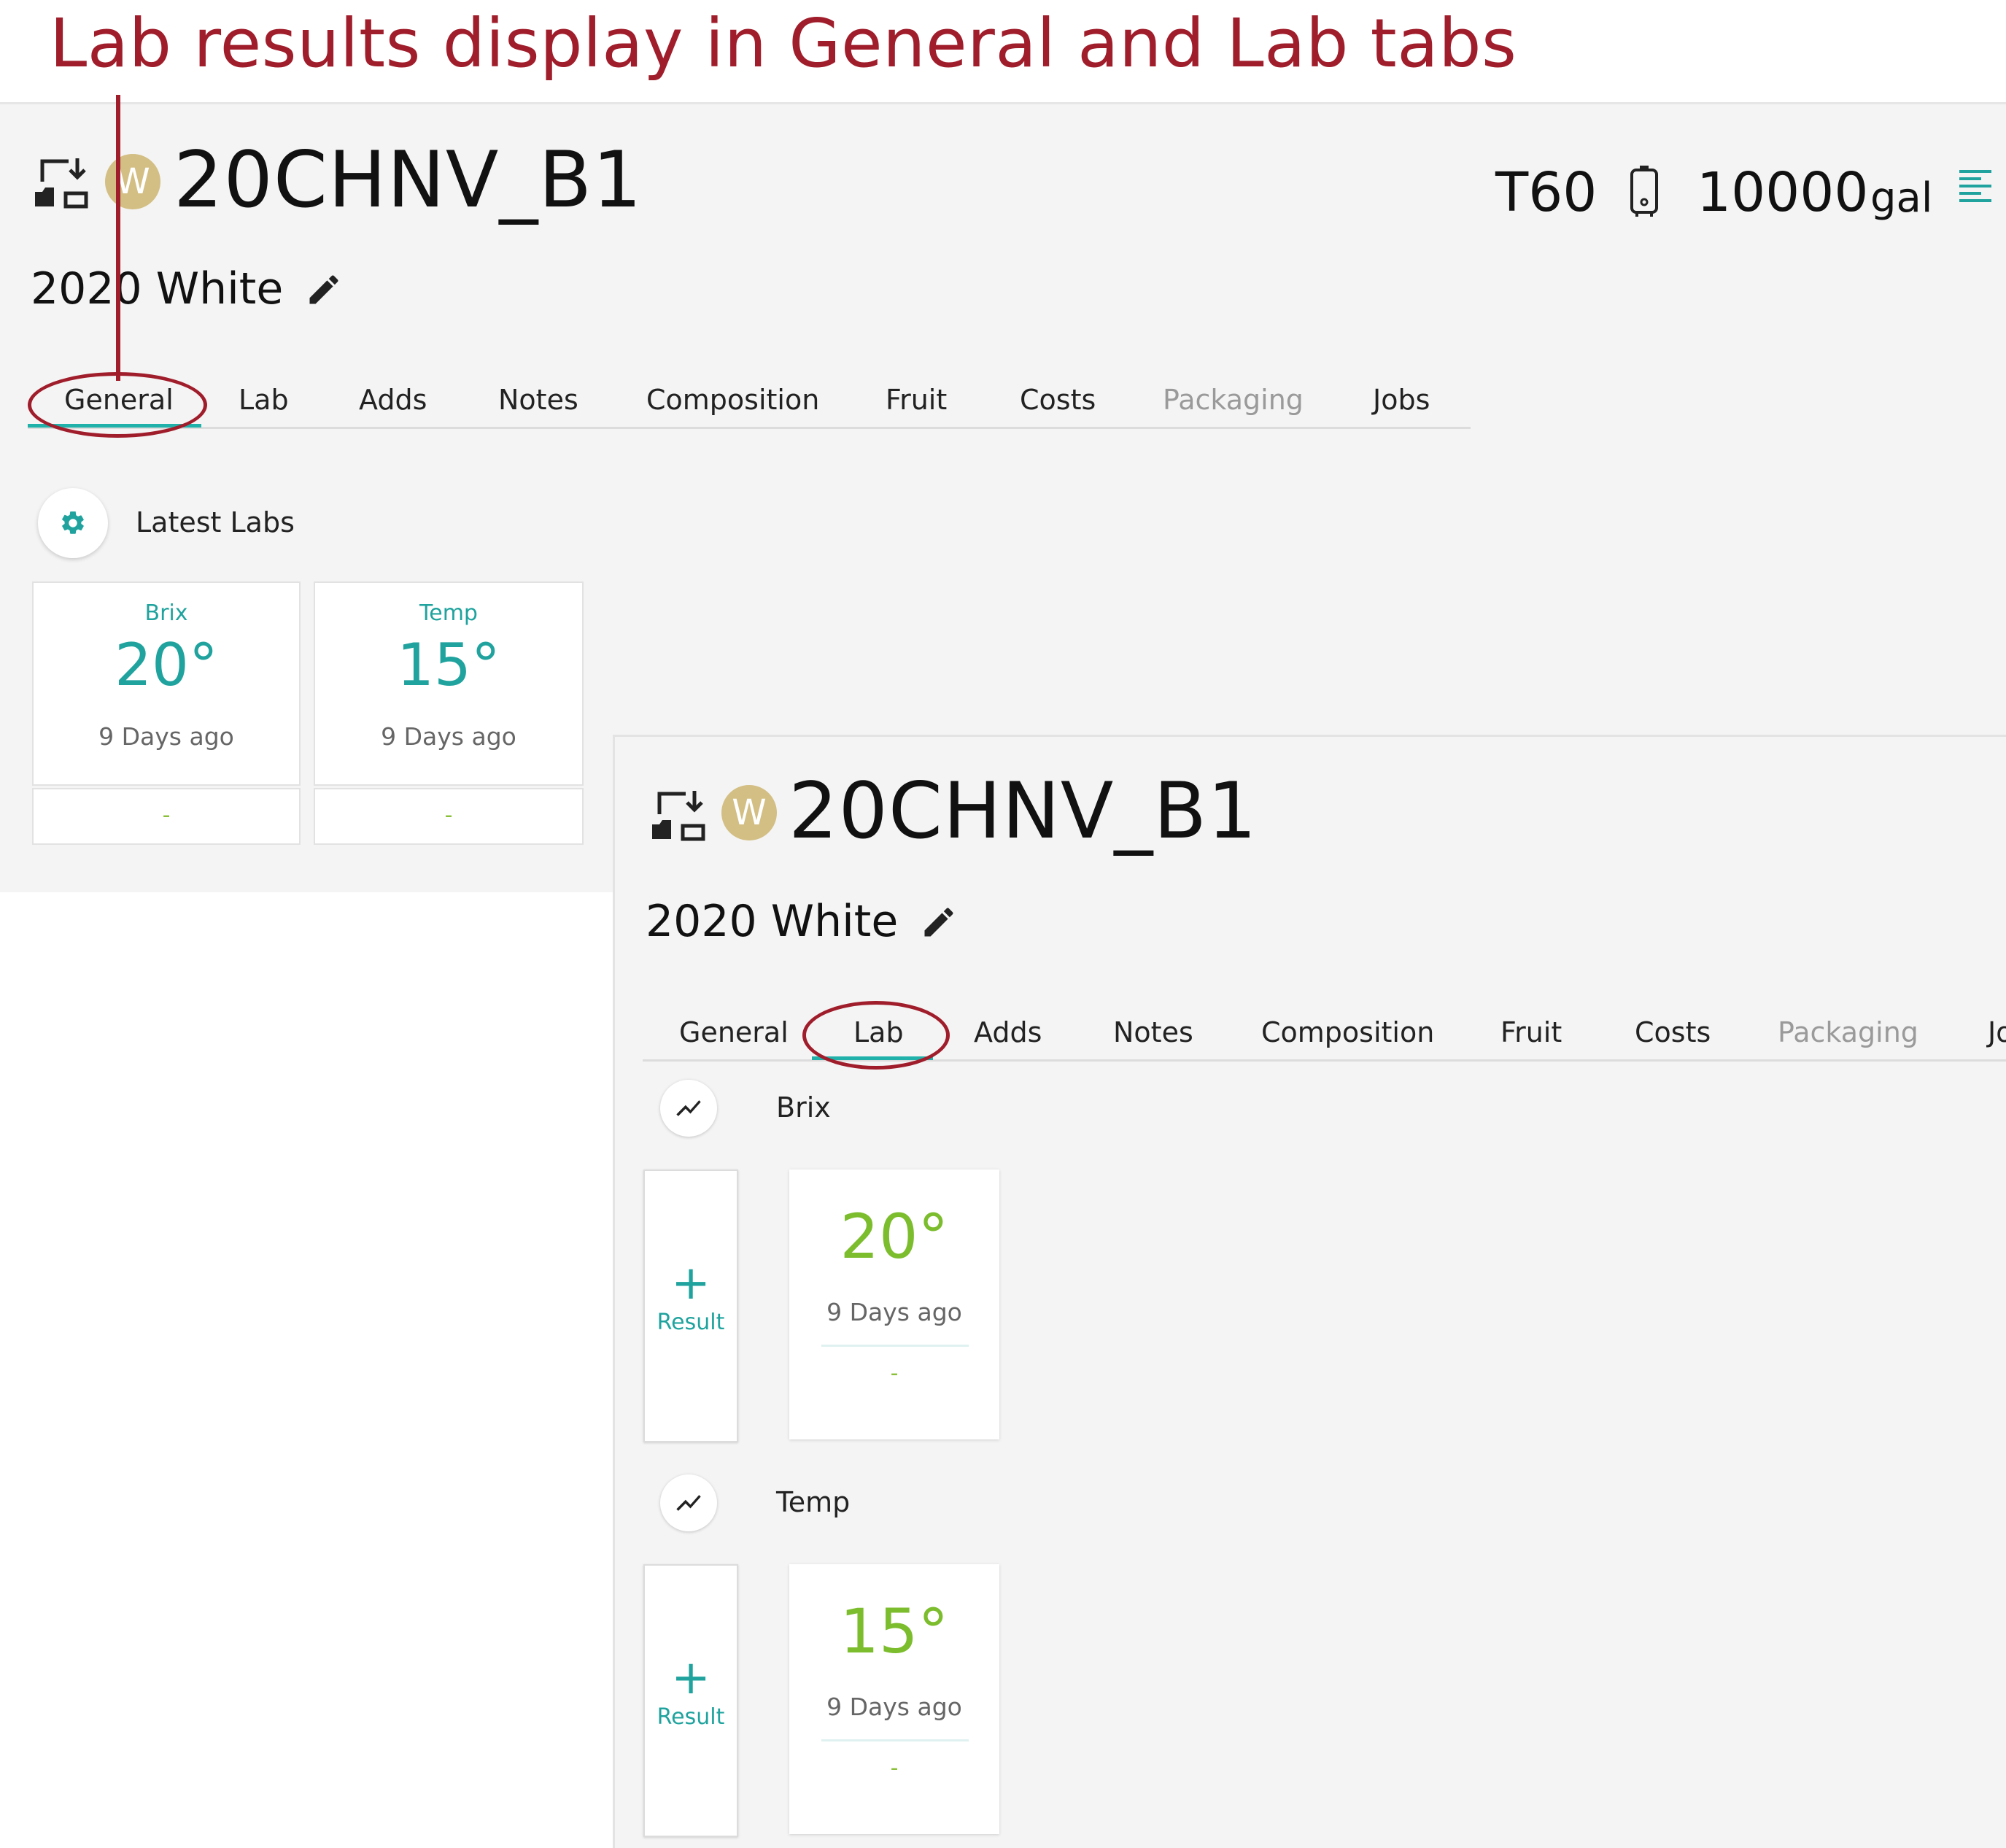 This screenshot has width=2006, height=1848. I want to click on result-value: 20°, so click(894, 1236).